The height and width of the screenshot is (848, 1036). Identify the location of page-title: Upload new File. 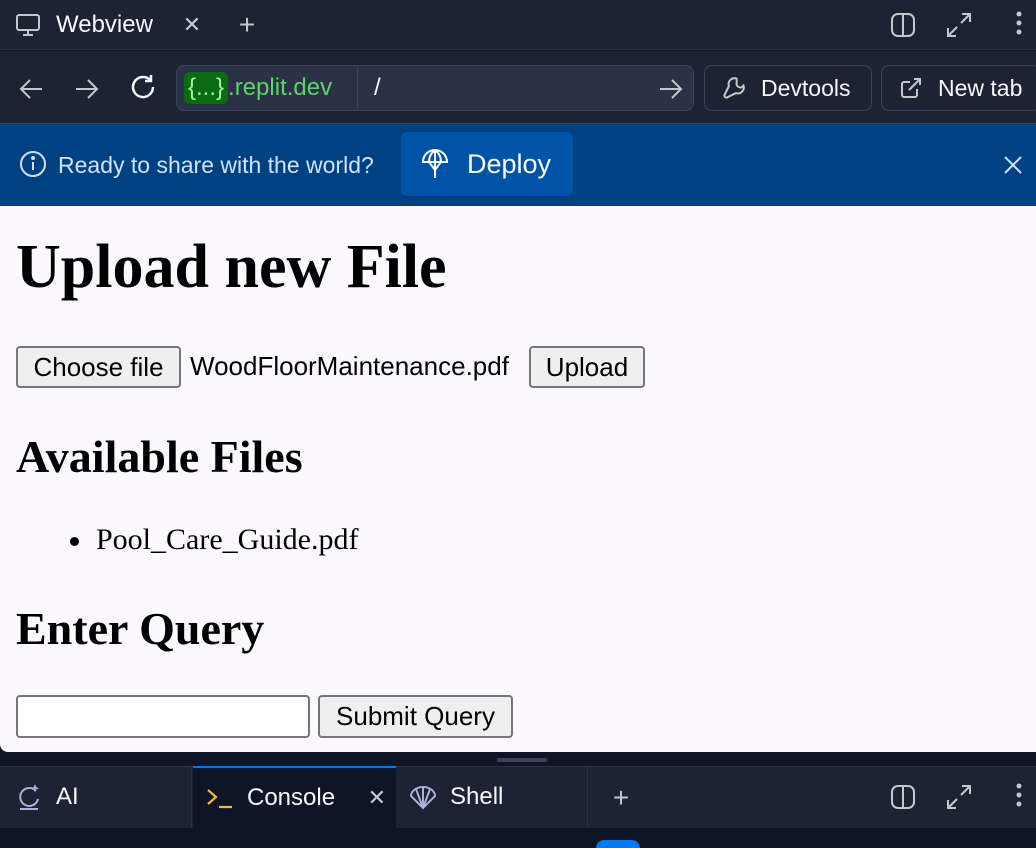
(231, 267).